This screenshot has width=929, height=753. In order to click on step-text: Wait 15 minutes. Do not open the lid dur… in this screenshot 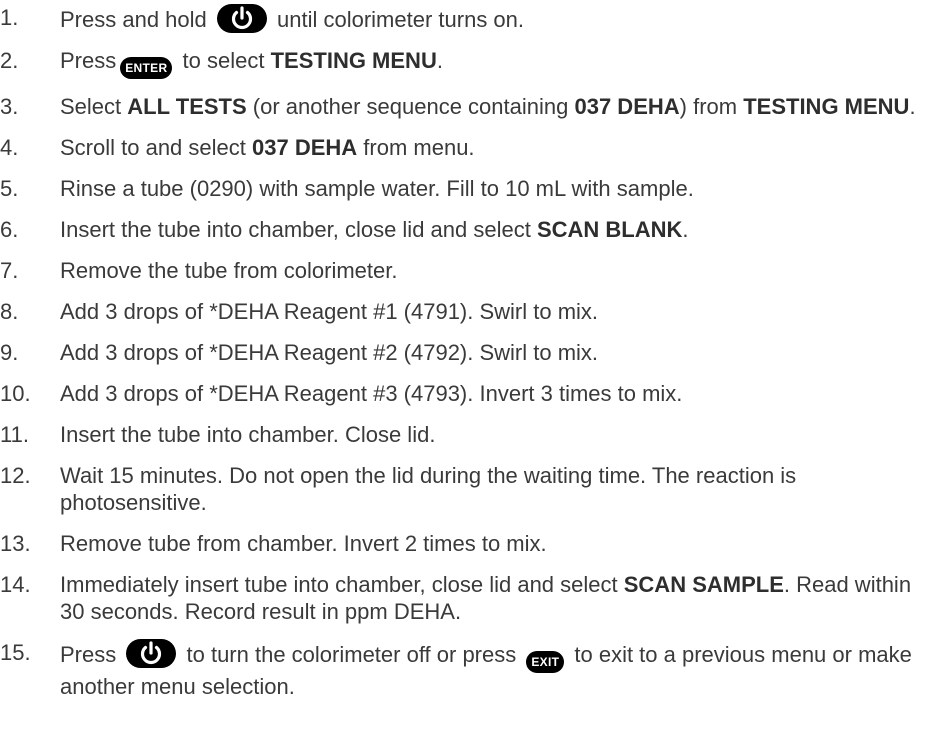, I will do `click(428, 489)`.